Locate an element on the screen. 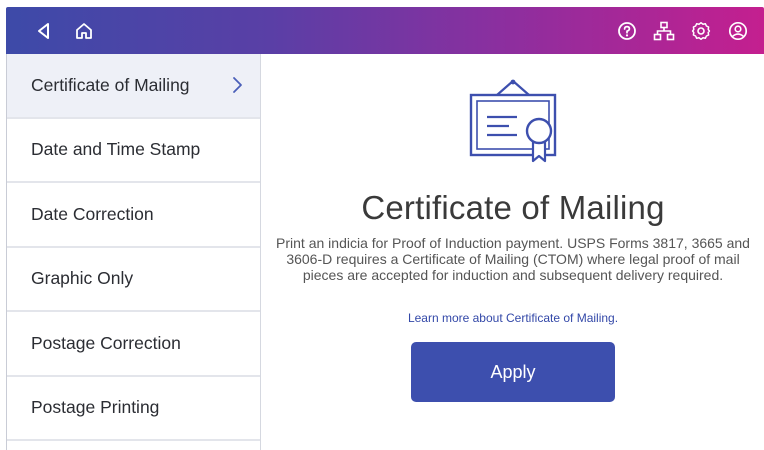  sidebar-item-label: Date and Time Stamp is located at coordinates (116, 149).